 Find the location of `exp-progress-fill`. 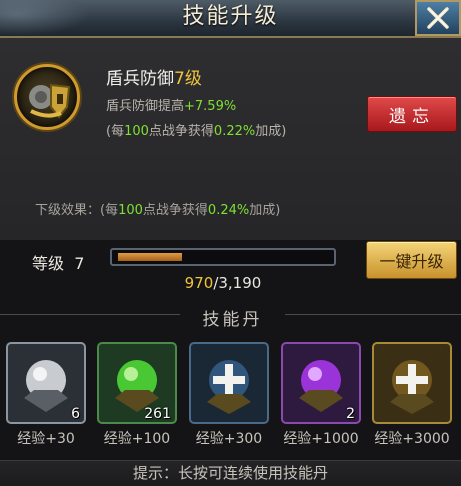

exp-progress-fill is located at coordinates (150, 257).